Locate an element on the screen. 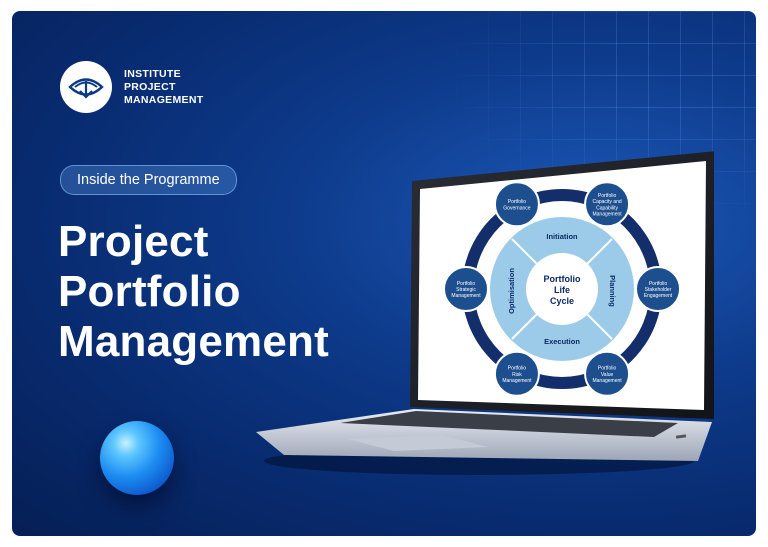 The image size is (768, 547). phase-label-top: Initiation is located at coordinates (562, 236).